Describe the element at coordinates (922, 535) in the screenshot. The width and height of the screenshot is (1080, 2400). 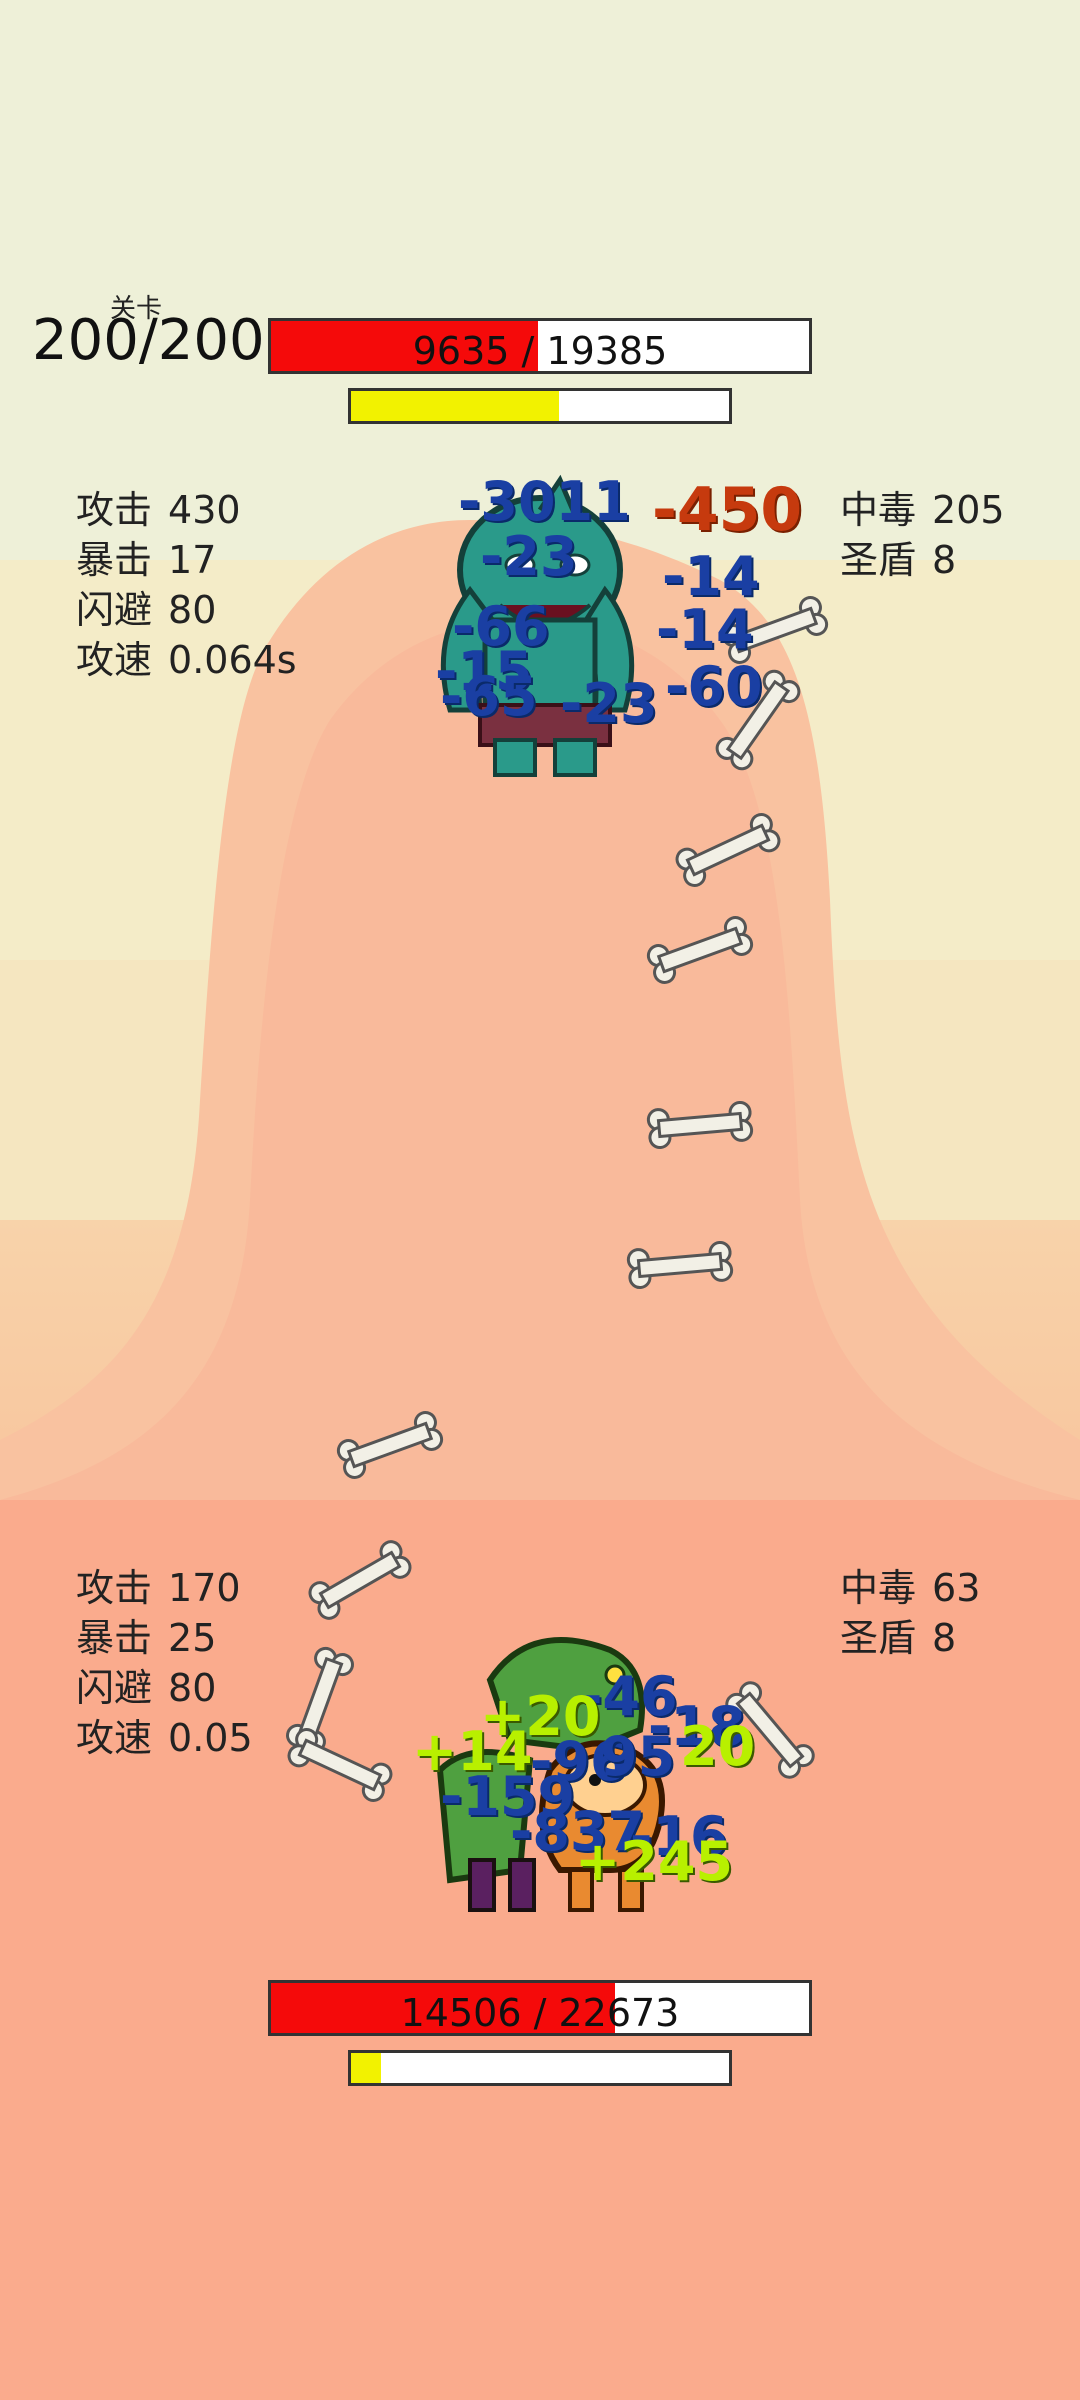
I see `enemy-stats-right: 中毒 205 圣盾 8` at that location.